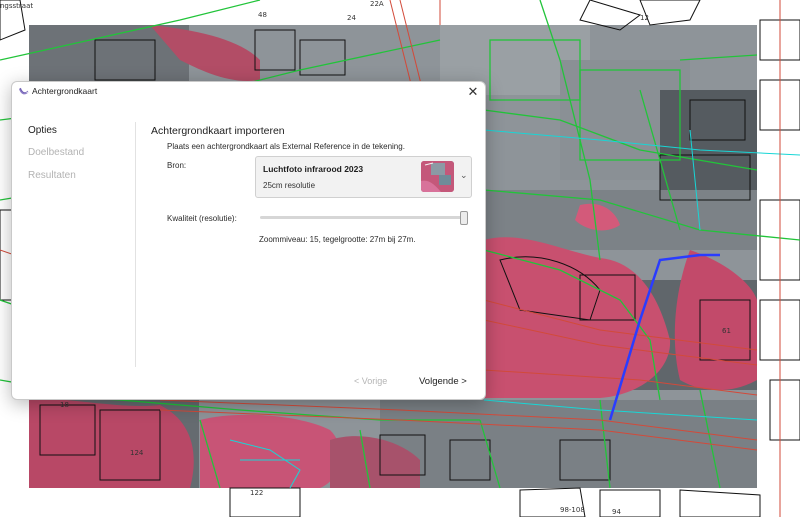 The image size is (800, 517). Describe the element at coordinates (262, 15) in the screenshot. I see `map-label: 48` at that location.